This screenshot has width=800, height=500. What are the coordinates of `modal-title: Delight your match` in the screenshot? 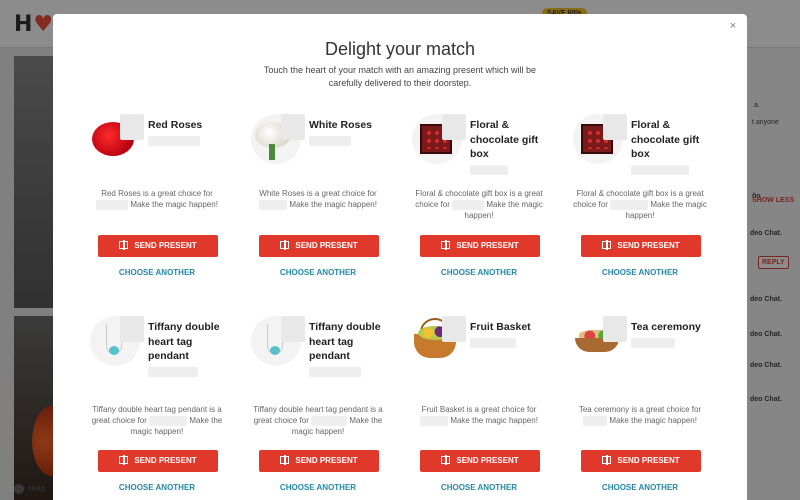 It's located at (400, 49).